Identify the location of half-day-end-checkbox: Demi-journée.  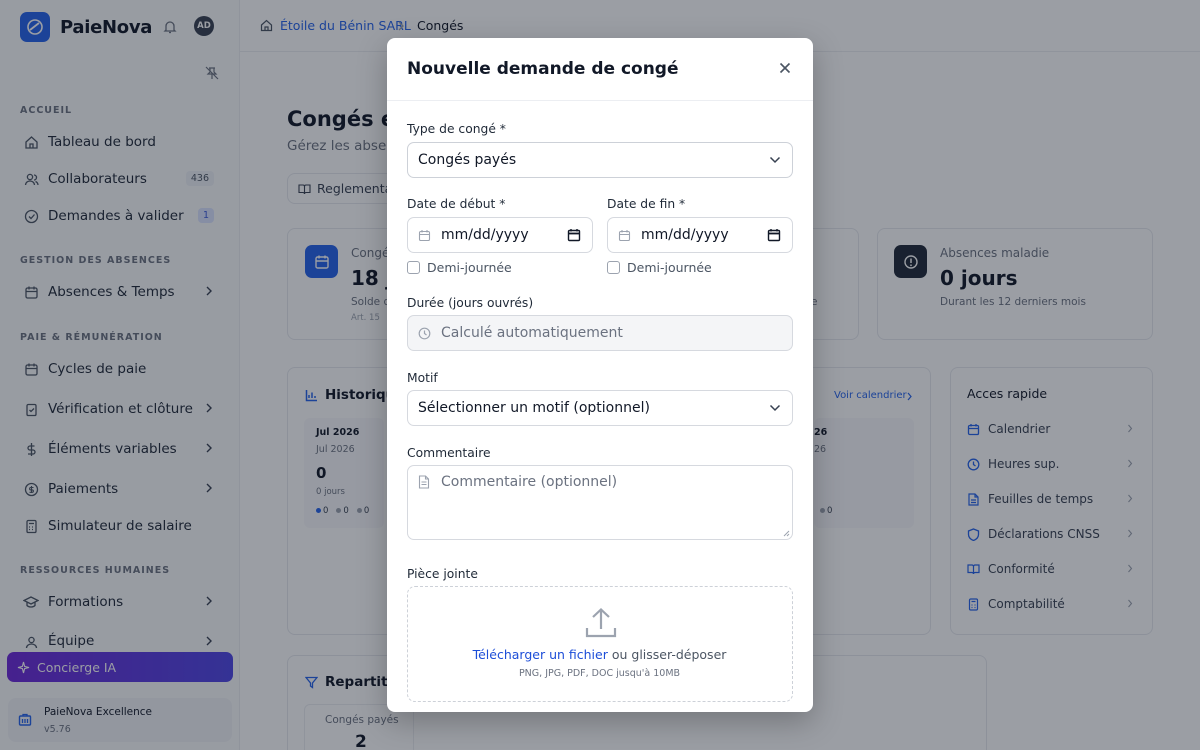
(659, 267).